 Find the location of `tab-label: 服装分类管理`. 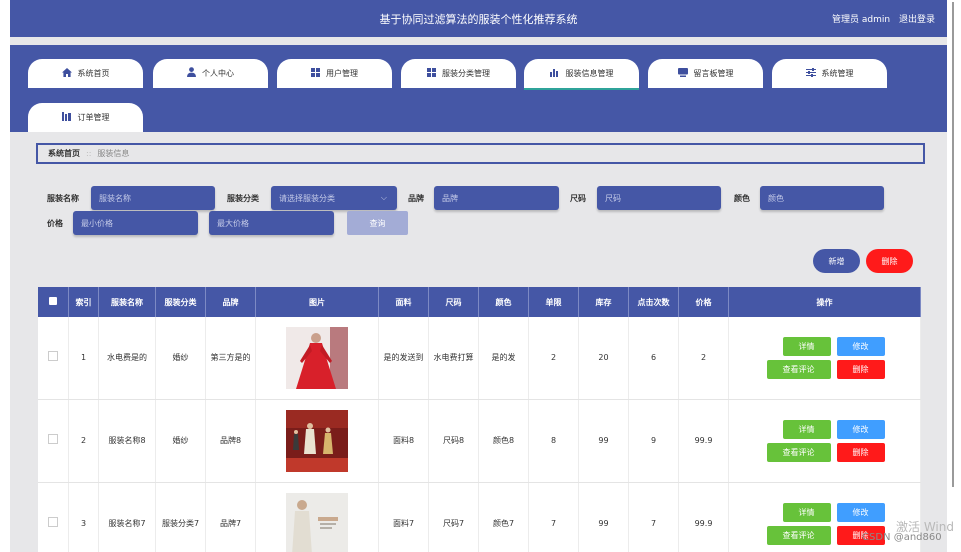

tab-label: 服装分类管理 is located at coordinates (466, 73).